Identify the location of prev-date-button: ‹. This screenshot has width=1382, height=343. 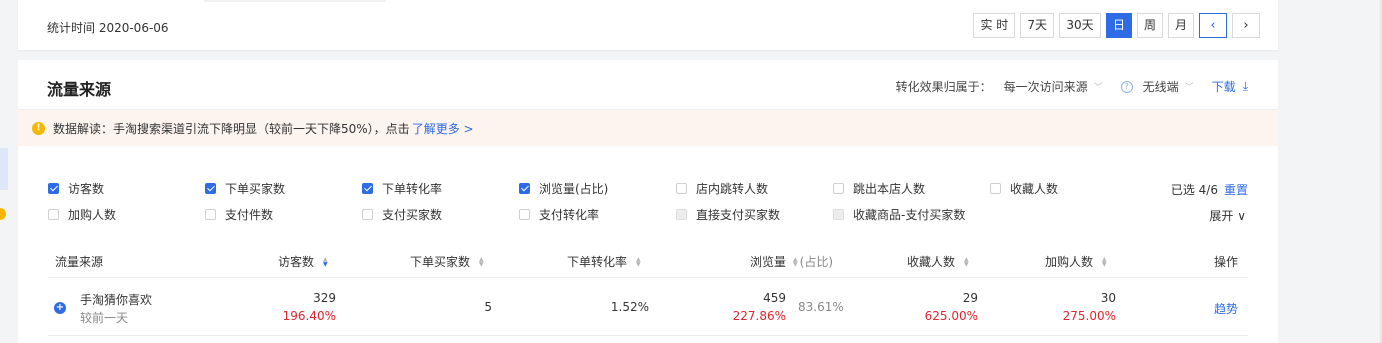
(1213, 25).